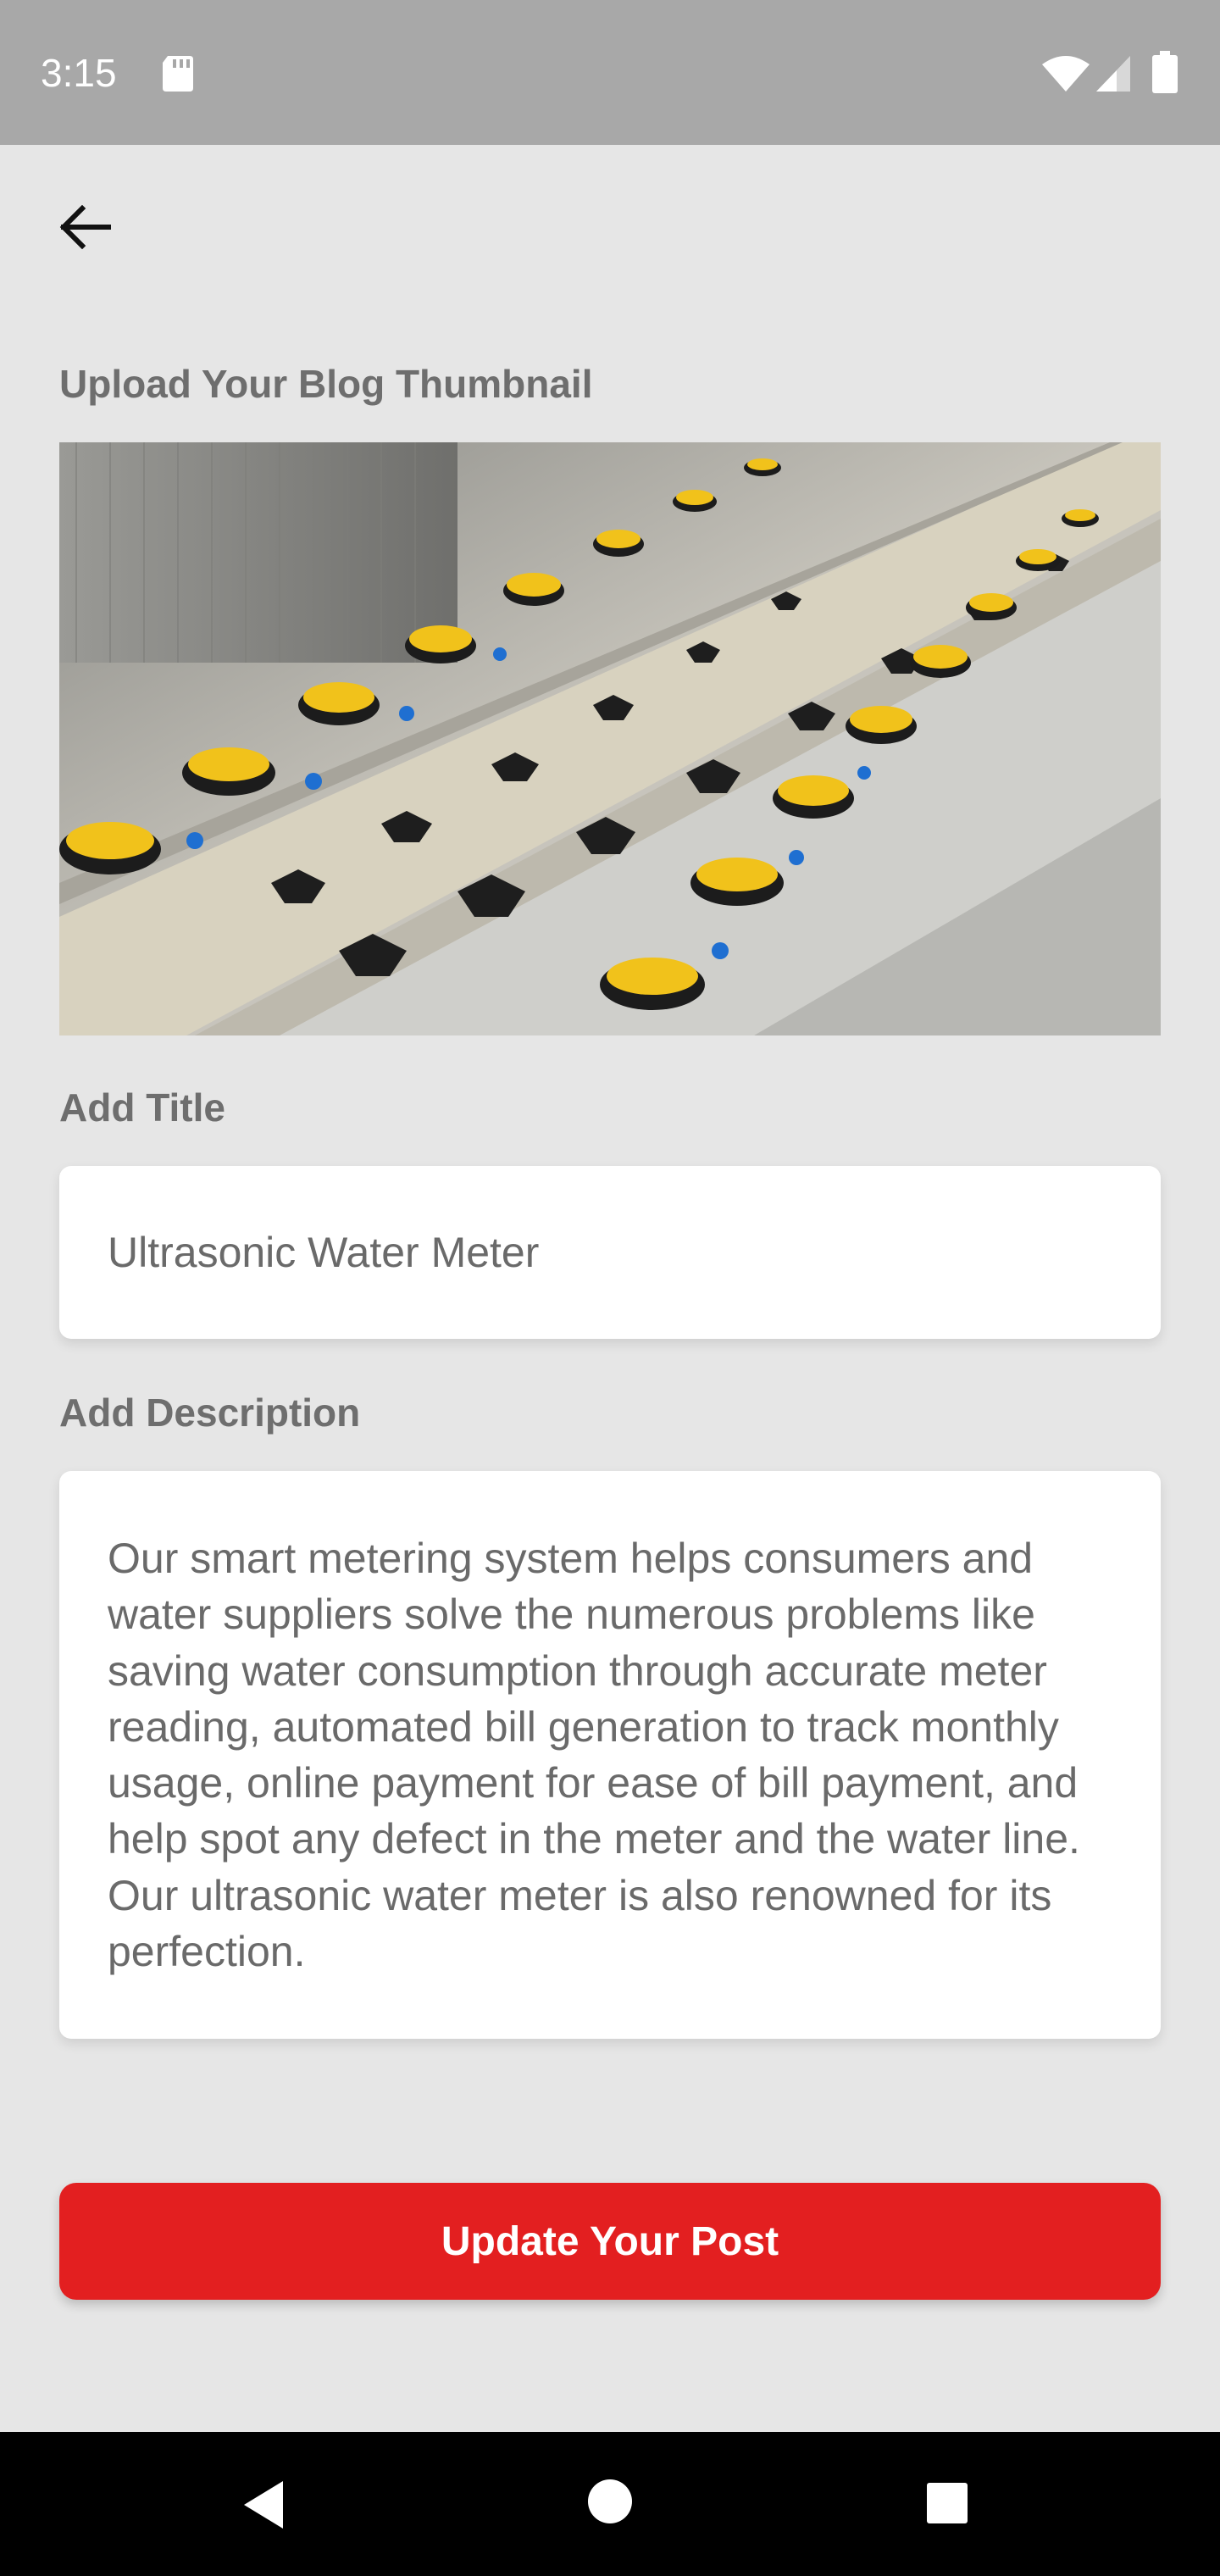 The width and height of the screenshot is (1220, 2576). I want to click on back-triangle-icon, so click(266, 2505).